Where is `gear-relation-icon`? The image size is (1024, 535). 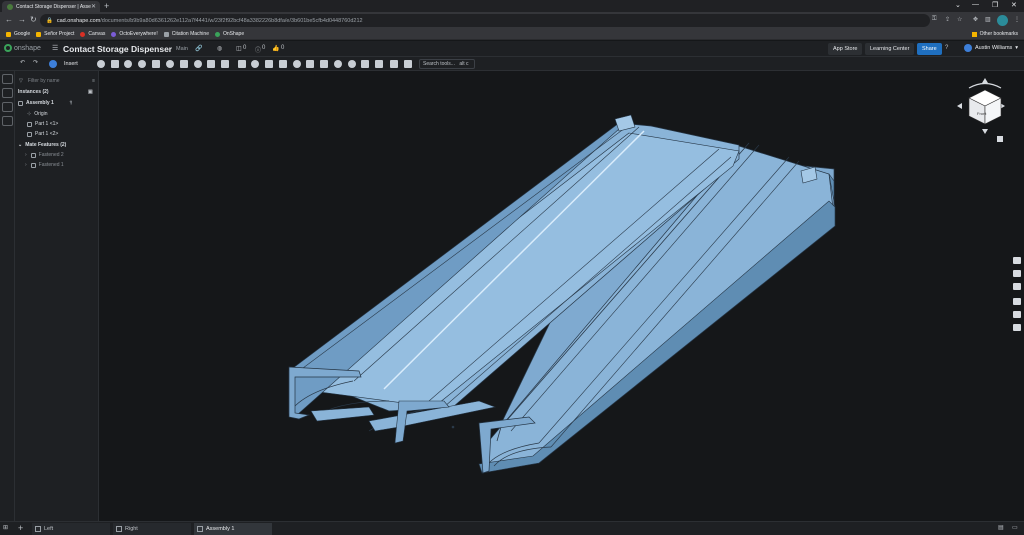
gear-relation-icon is located at coordinates (283, 64).